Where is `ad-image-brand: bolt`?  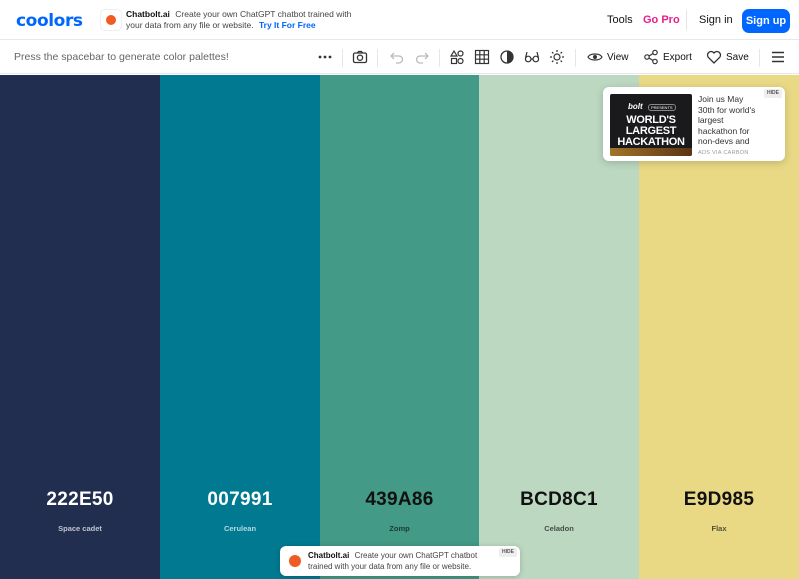 ad-image-brand: bolt is located at coordinates (635, 106).